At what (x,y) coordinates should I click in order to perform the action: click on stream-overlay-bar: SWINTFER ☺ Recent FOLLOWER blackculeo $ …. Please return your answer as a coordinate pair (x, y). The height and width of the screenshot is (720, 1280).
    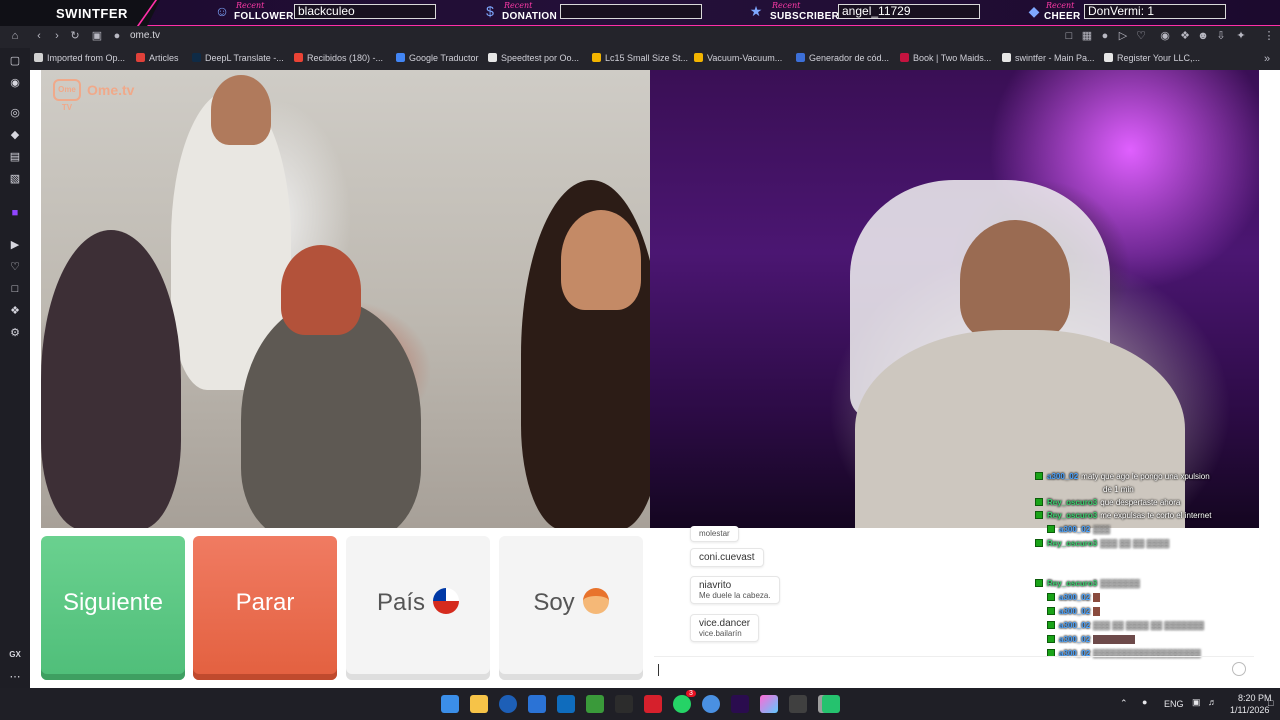
    Looking at the image, I should click on (640, 13).